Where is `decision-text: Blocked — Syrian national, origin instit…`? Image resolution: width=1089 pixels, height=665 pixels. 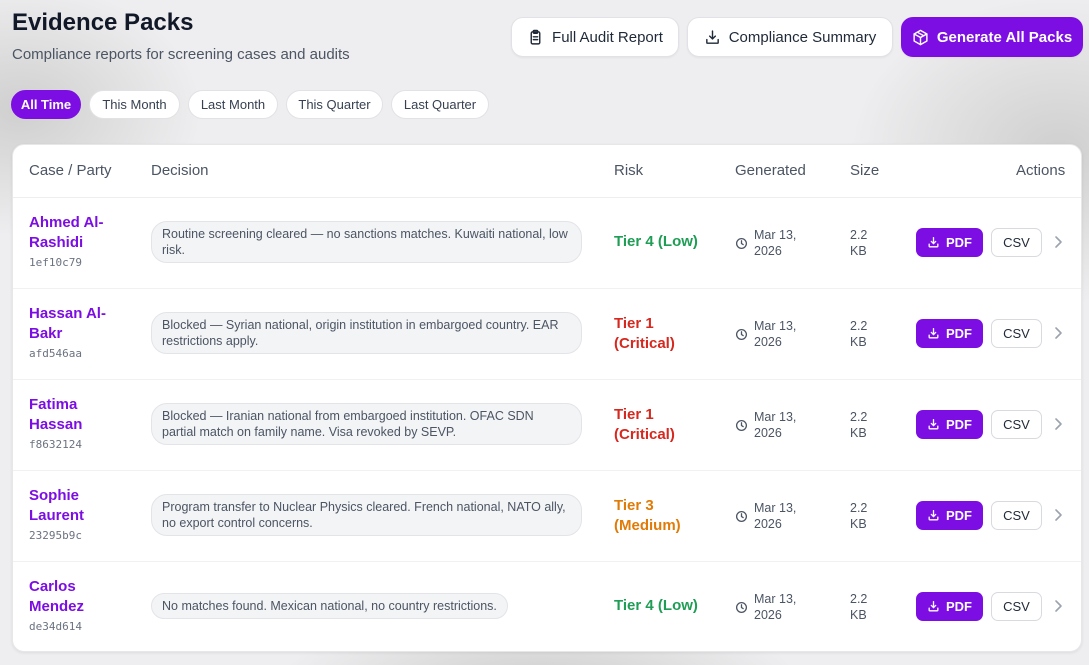 decision-text: Blocked — Syrian national, origin instit… is located at coordinates (366, 333).